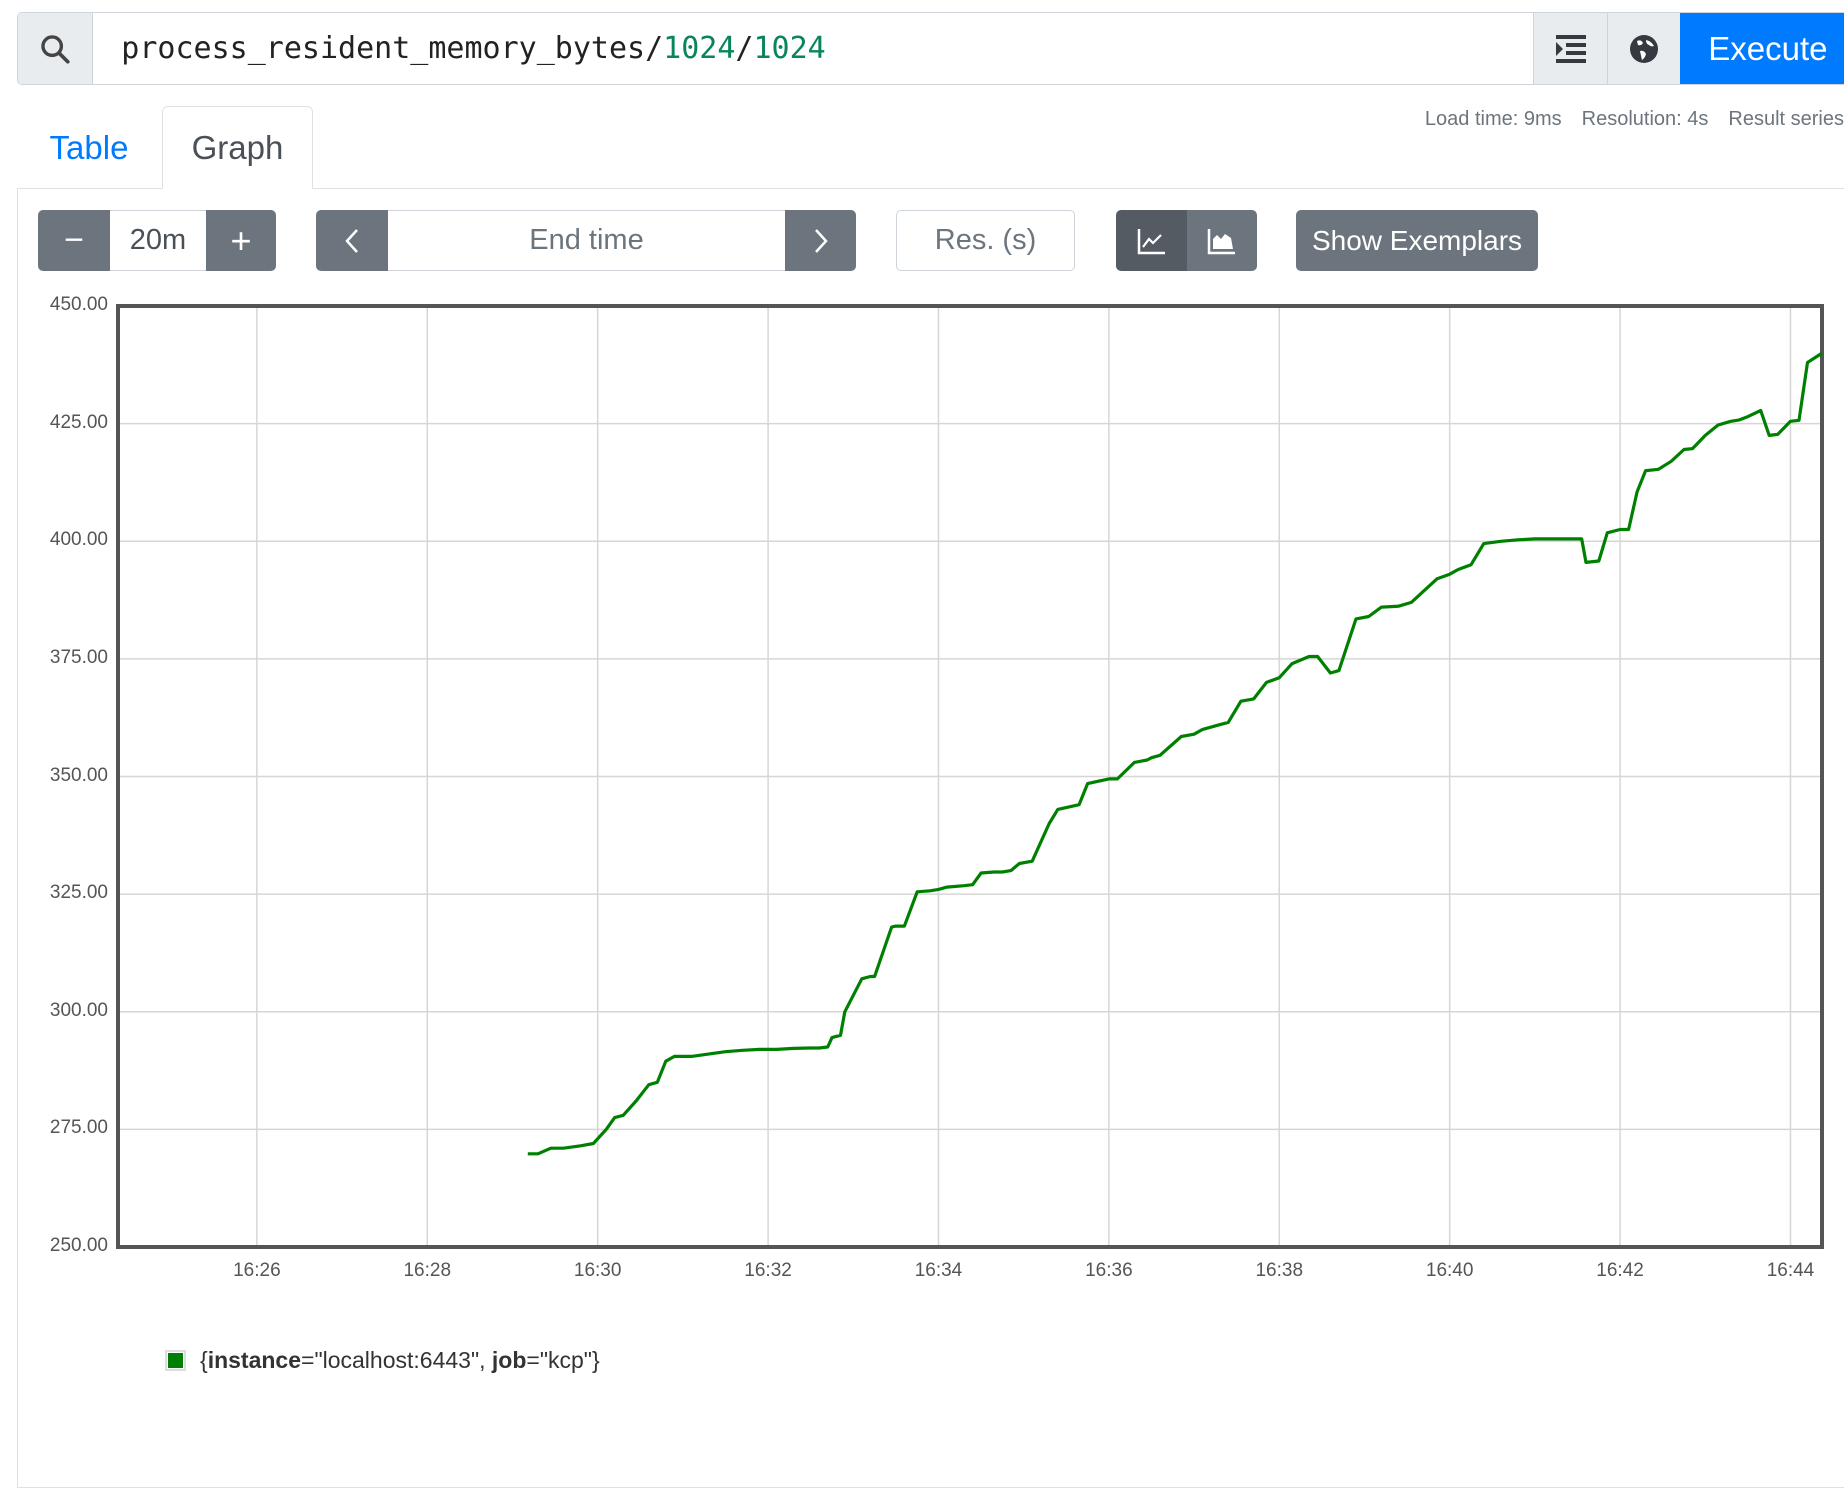 This screenshot has height=1488, width=1844. What do you see at coordinates (1279, 1270) in the screenshot?
I see `x-tick-label: 16:38` at bounding box center [1279, 1270].